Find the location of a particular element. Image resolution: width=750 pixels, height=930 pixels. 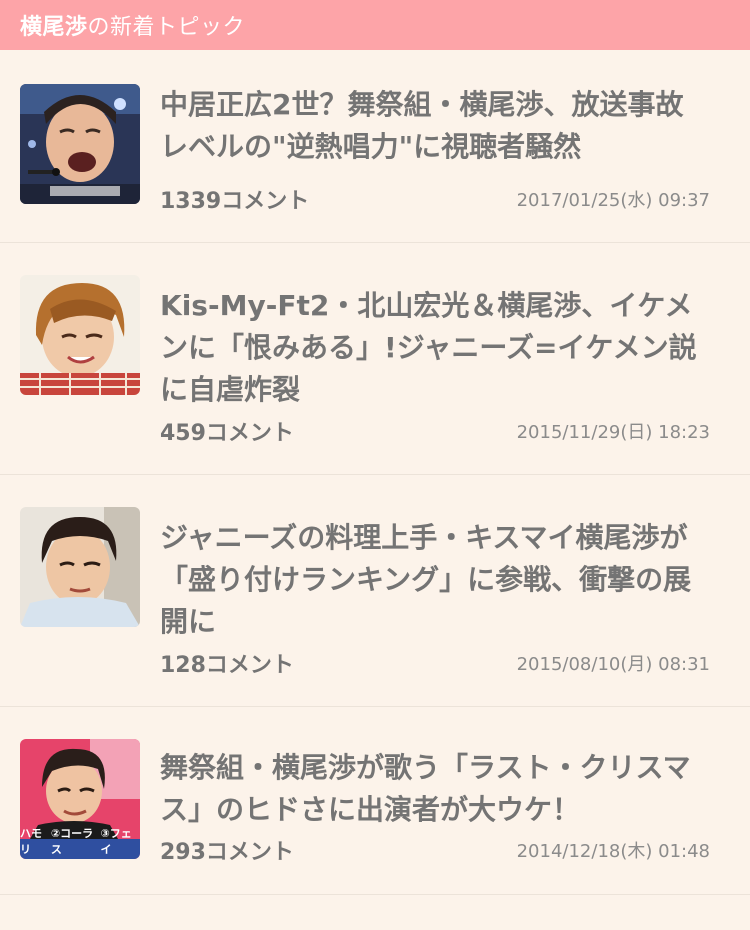

post-date: 2017/01/25(水) 09:37 is located at coordinates (613, 200).